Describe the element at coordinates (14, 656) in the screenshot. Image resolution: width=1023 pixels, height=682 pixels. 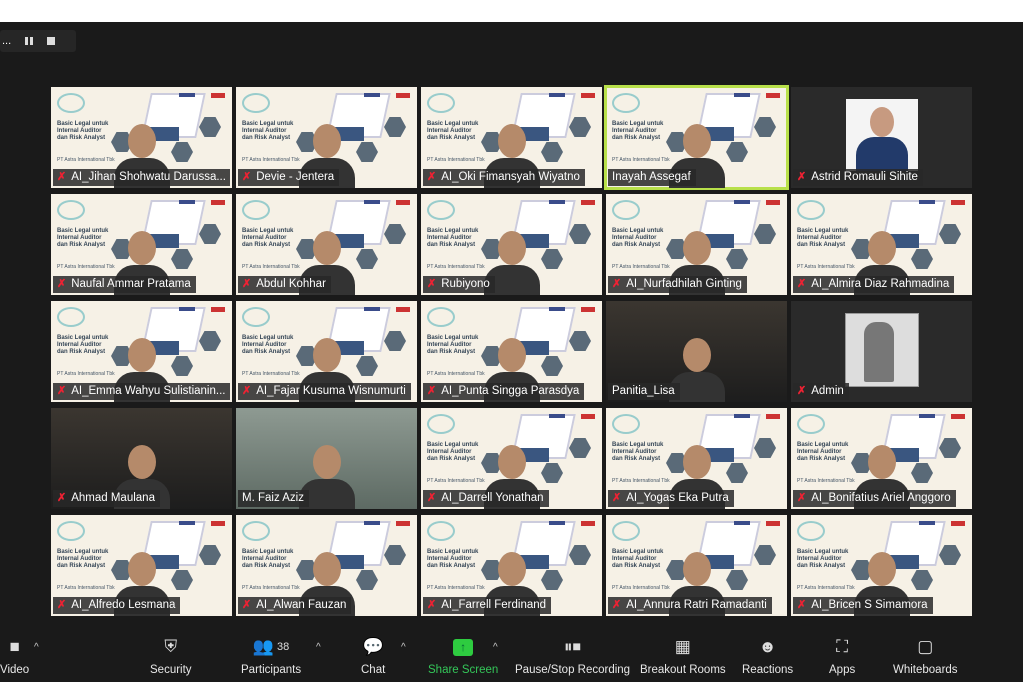
I see `video-button: ■ Video` at that location.